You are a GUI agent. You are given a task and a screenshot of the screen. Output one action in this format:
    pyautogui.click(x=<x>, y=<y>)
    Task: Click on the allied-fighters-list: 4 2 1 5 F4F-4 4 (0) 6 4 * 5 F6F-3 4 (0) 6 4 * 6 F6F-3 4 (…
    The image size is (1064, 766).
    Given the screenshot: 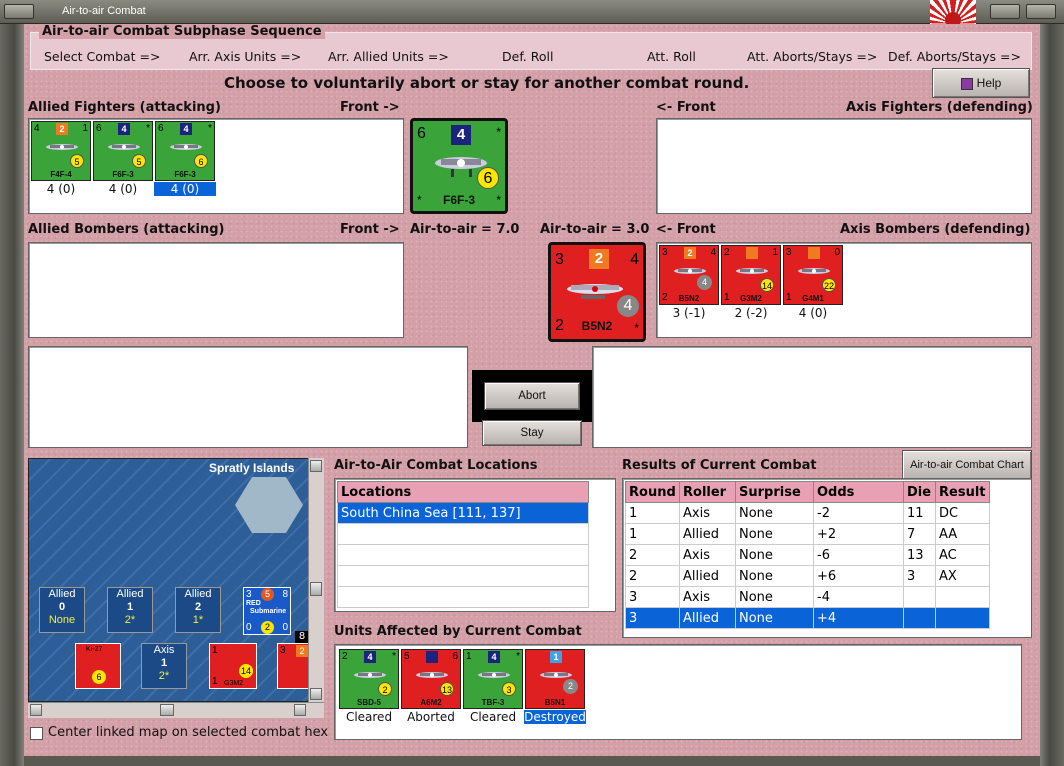 What is the action you would take?
    pyautogui.click(x=216, y=166)
    